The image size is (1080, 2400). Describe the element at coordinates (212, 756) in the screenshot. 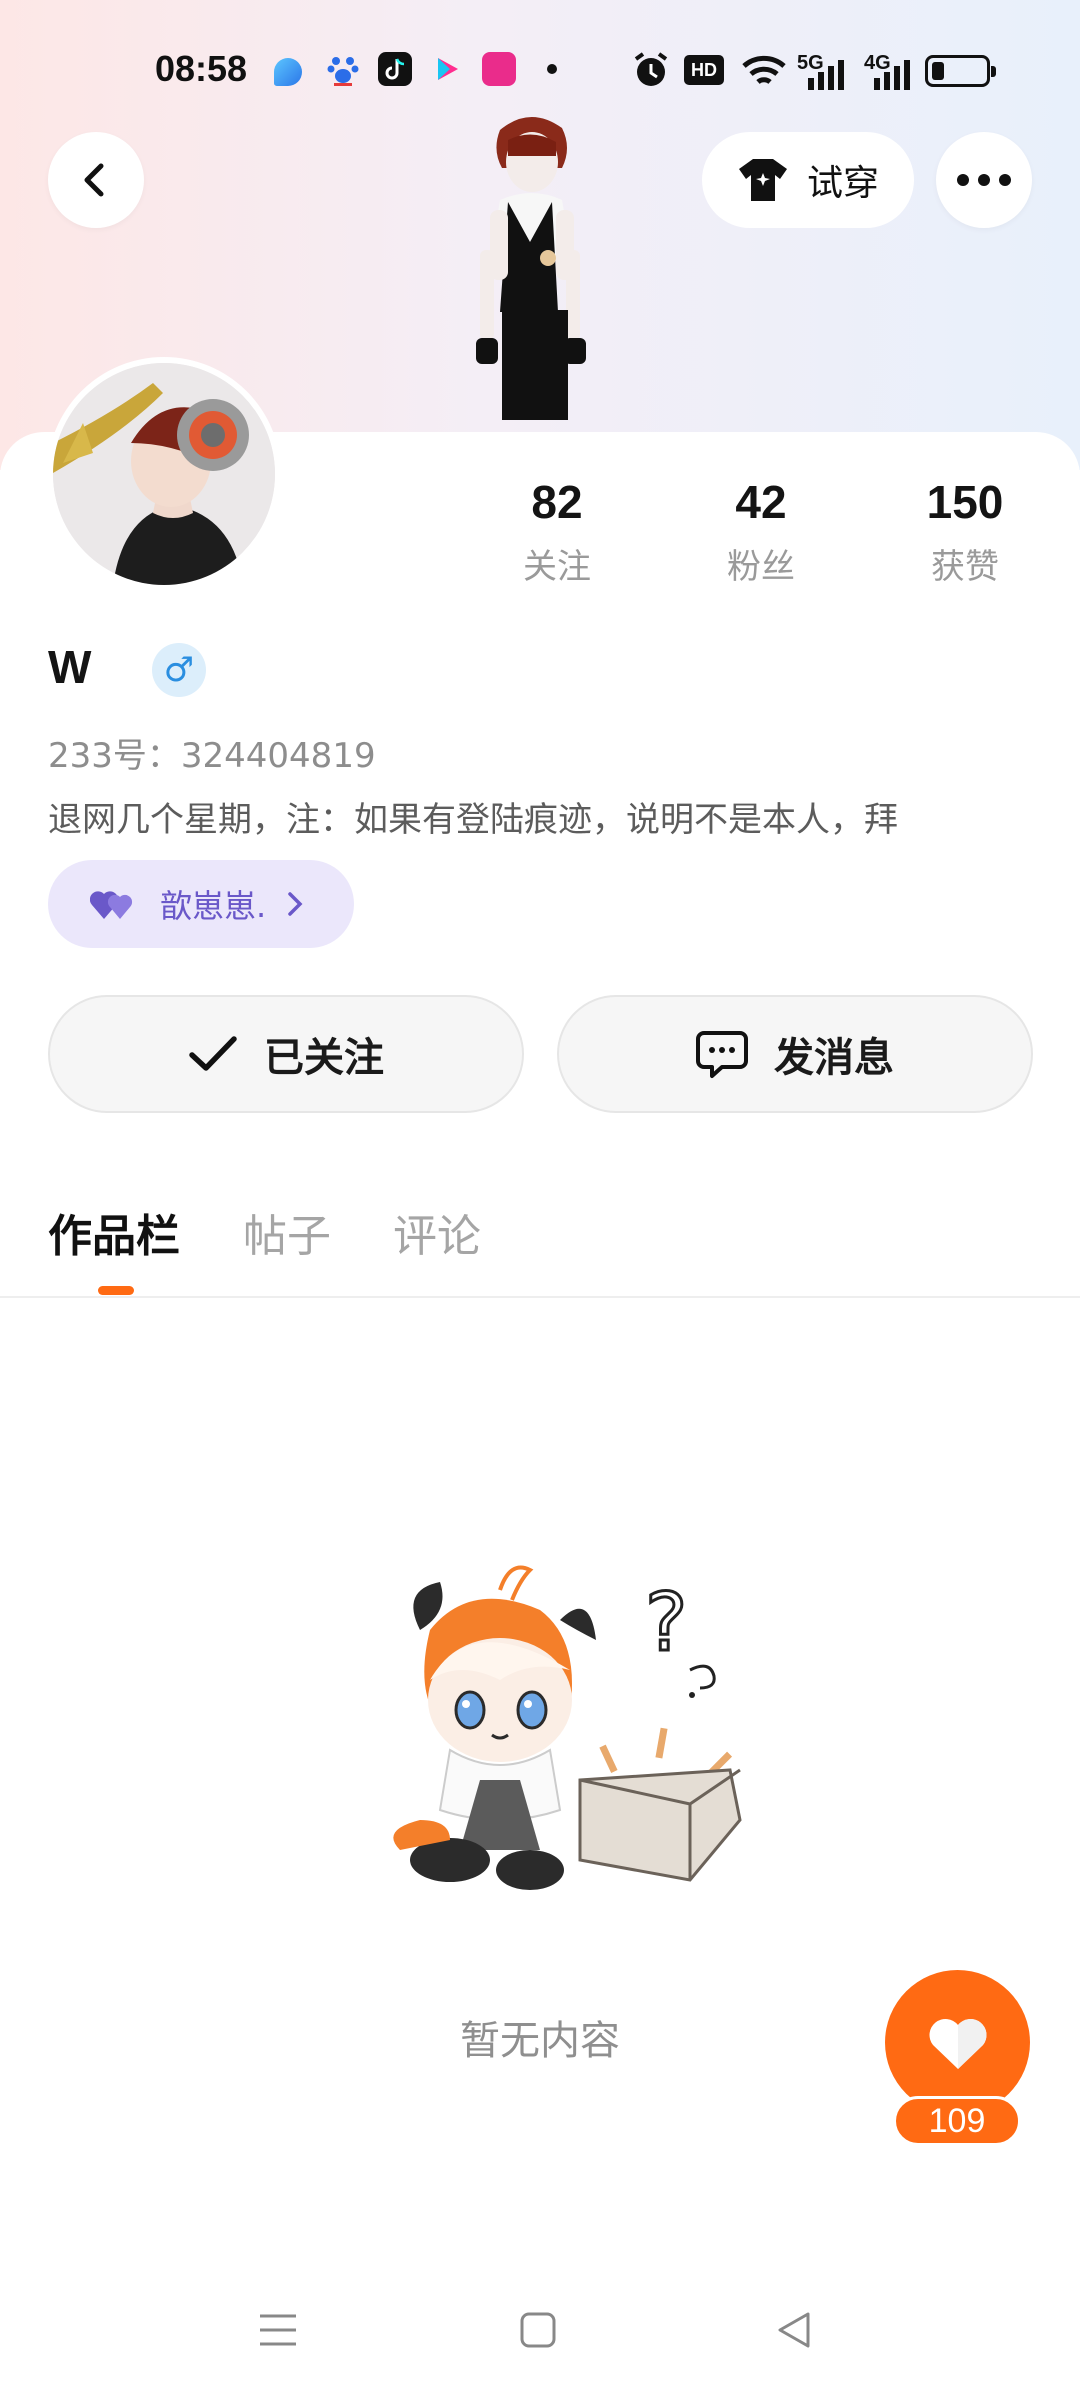

I see `user-id: 233号：324404819` at that location.